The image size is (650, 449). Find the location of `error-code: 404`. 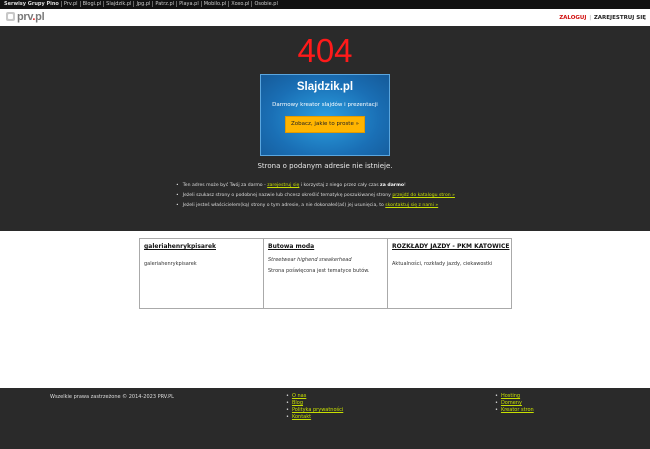

error-code: 404 is located at coordinates (325, 50).